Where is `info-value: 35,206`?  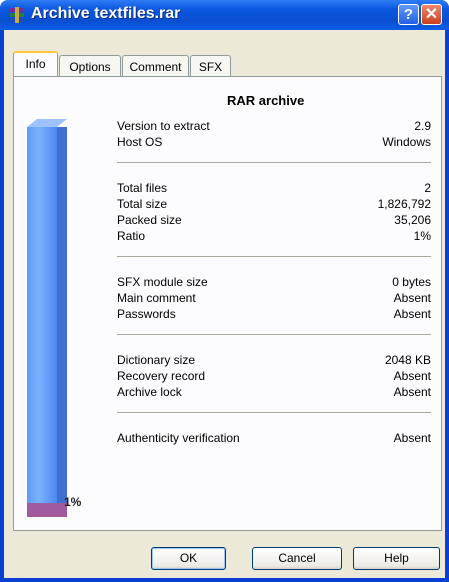
info-value: 35,206 is located at coordinates (412, 220).